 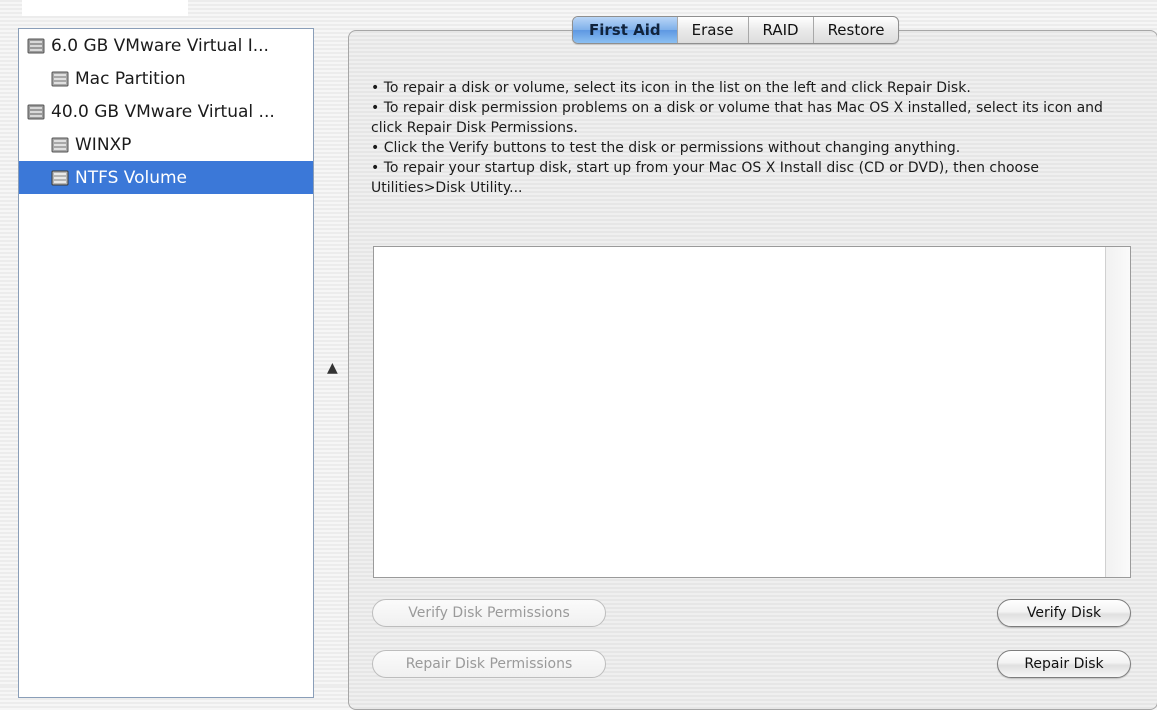 I want to click on volume-item-ntfs: NTFS Volume, so click(x=166, y=177).